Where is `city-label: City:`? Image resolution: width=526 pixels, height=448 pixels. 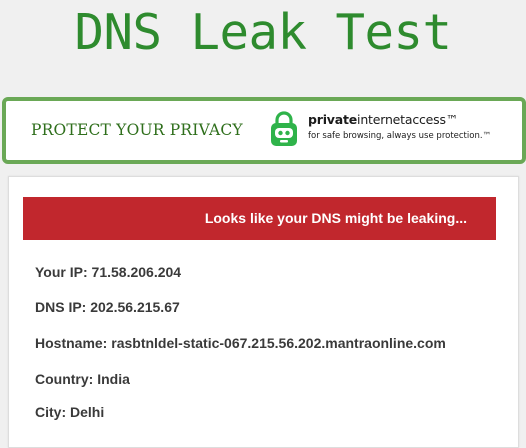 city-label: City: is located at coordinates (51, 412).